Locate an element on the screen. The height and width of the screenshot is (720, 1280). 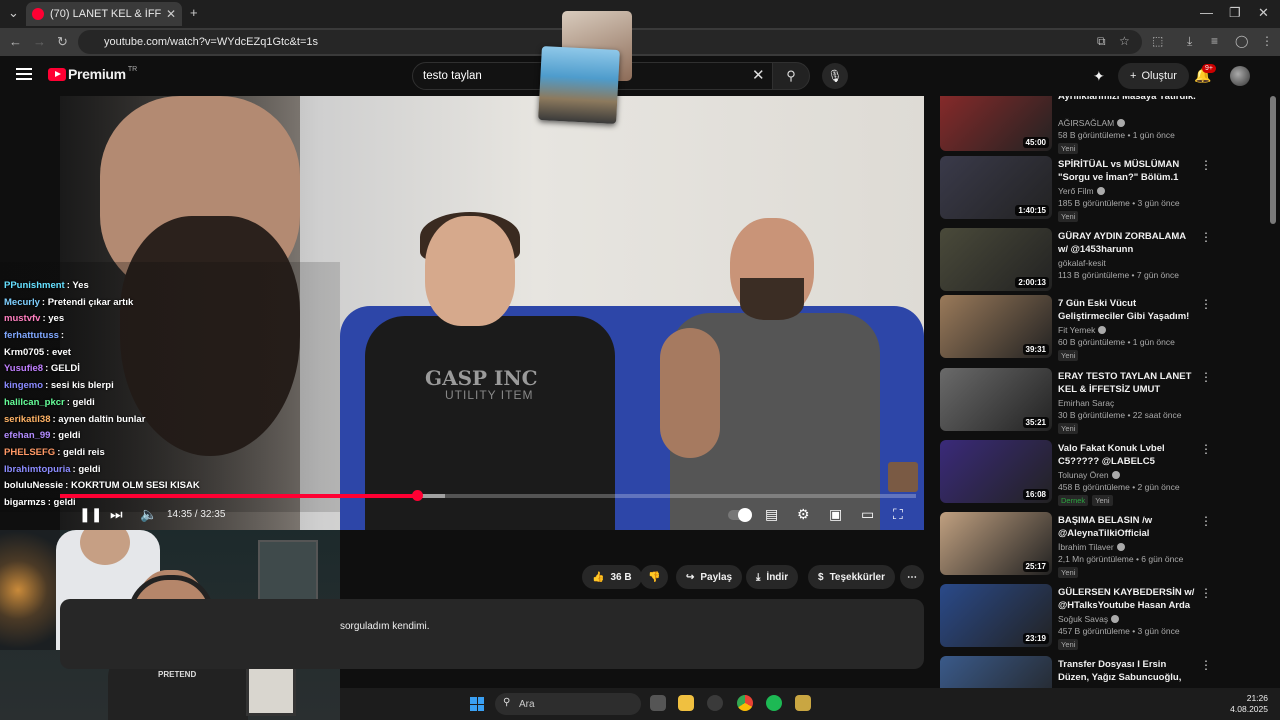
video-title: GÜRAY AYDIN ZORBALAMA w/ @1453harunn is located at coordinates (1128, 243).